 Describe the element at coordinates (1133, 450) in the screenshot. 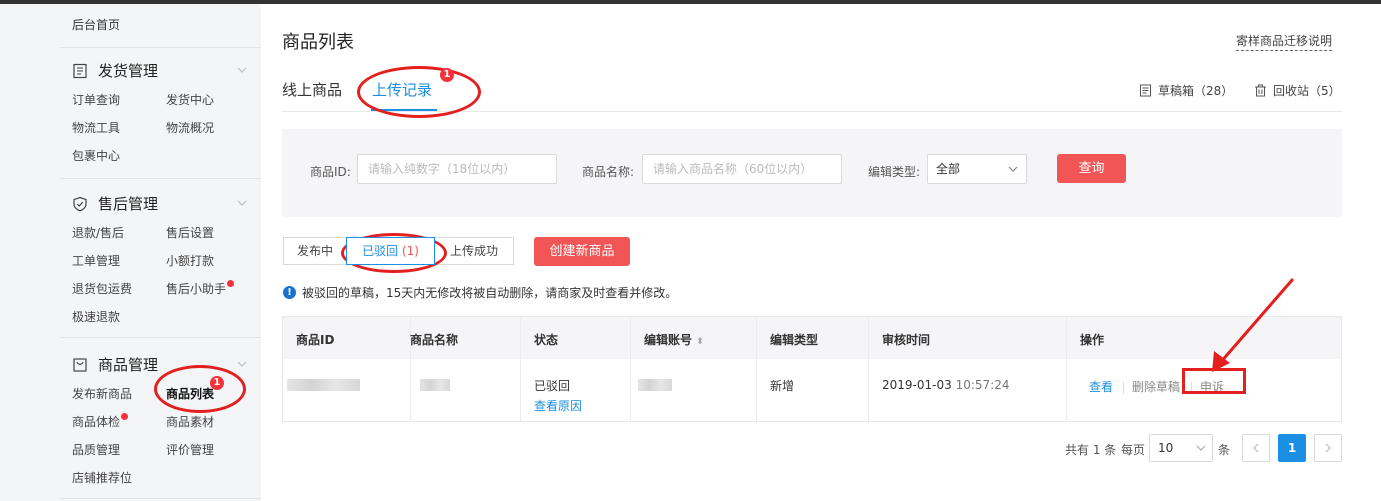

I see `per-page-label: 每页` at that location.